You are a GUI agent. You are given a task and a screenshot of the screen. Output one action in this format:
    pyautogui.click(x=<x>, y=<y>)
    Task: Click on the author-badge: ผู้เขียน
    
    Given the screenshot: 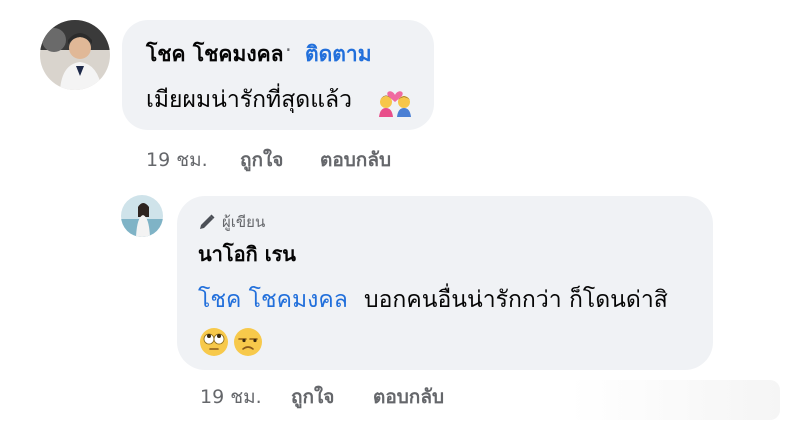 What is the action you would take?
    pyautogui.click(x=231, y=222)
    